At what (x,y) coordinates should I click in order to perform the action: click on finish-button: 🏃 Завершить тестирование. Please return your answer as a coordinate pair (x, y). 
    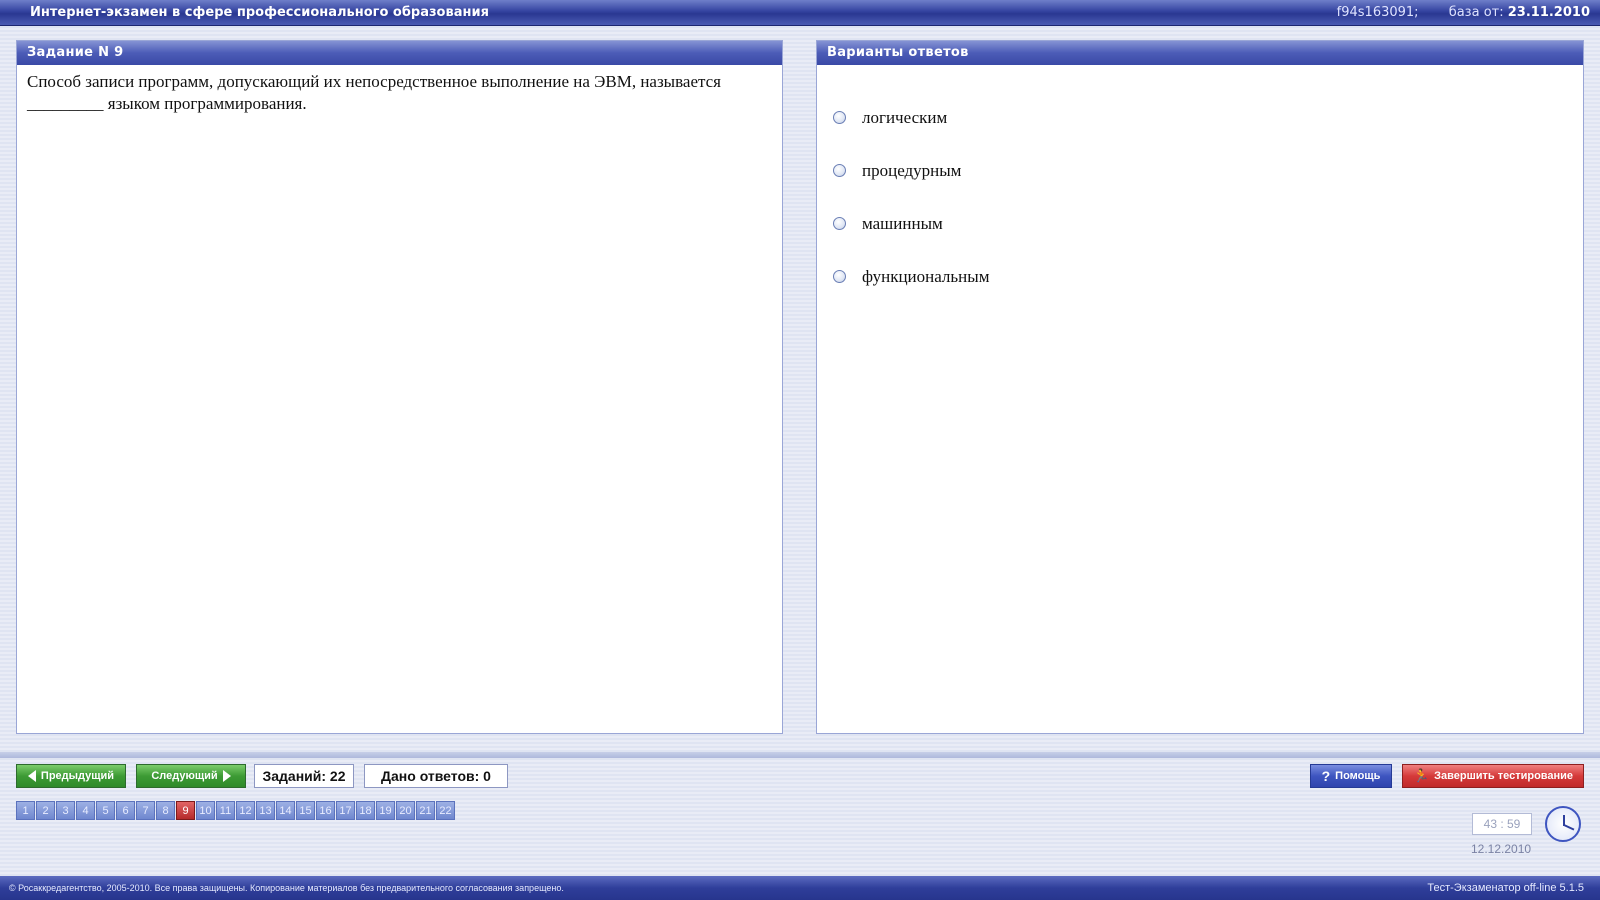
    Looking at the image, I should click on (1493, 776).